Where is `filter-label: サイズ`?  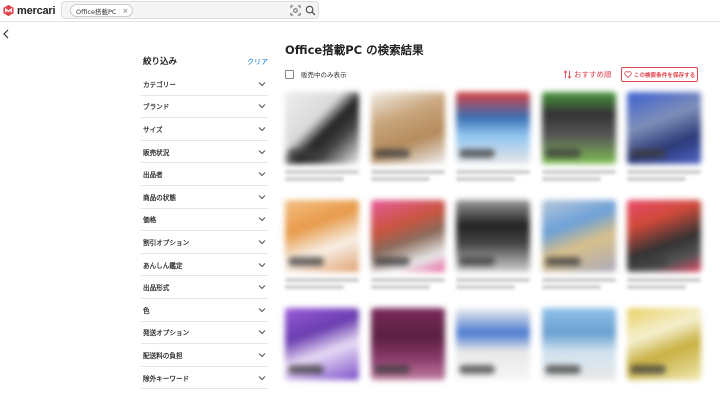 filter-label: サイズ is located at coordinates (153, 129).